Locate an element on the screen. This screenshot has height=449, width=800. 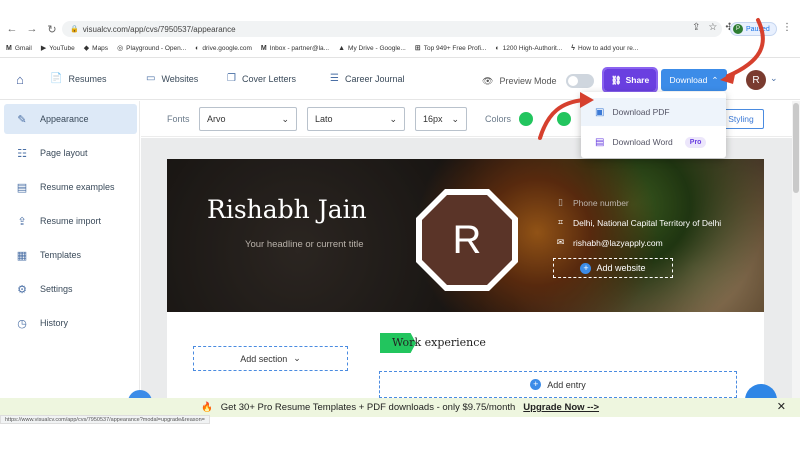
work-experience-title: Work experience is located at coordinates (439, 342).